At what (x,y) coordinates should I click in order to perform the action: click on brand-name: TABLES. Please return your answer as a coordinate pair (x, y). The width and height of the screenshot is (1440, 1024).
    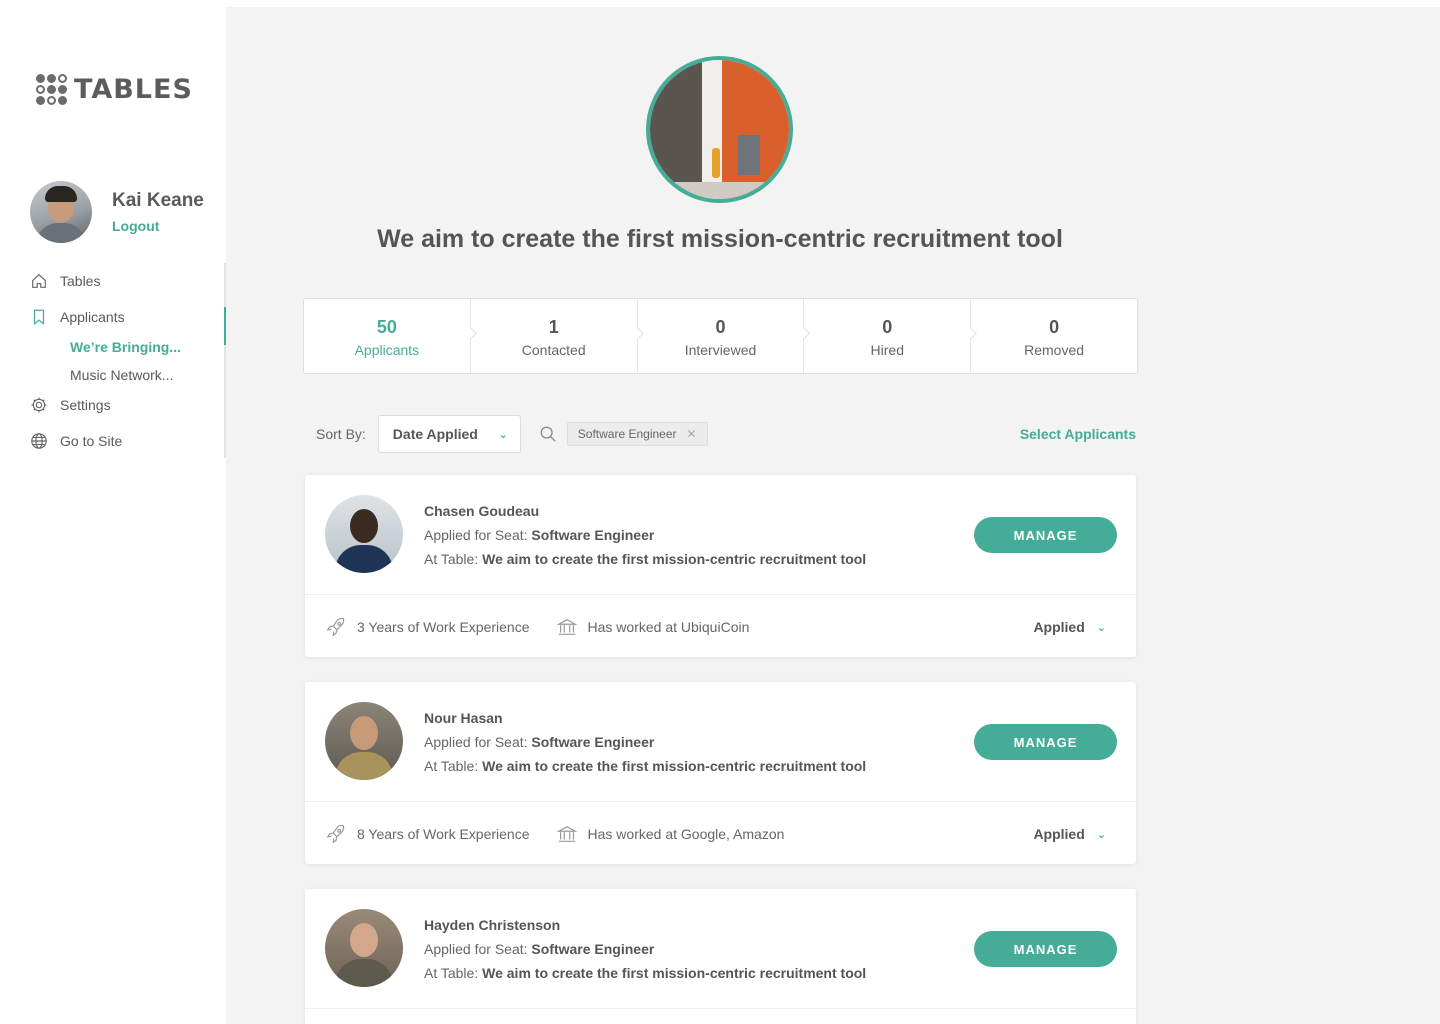
    Looking at the image, I should click on (133, 89).